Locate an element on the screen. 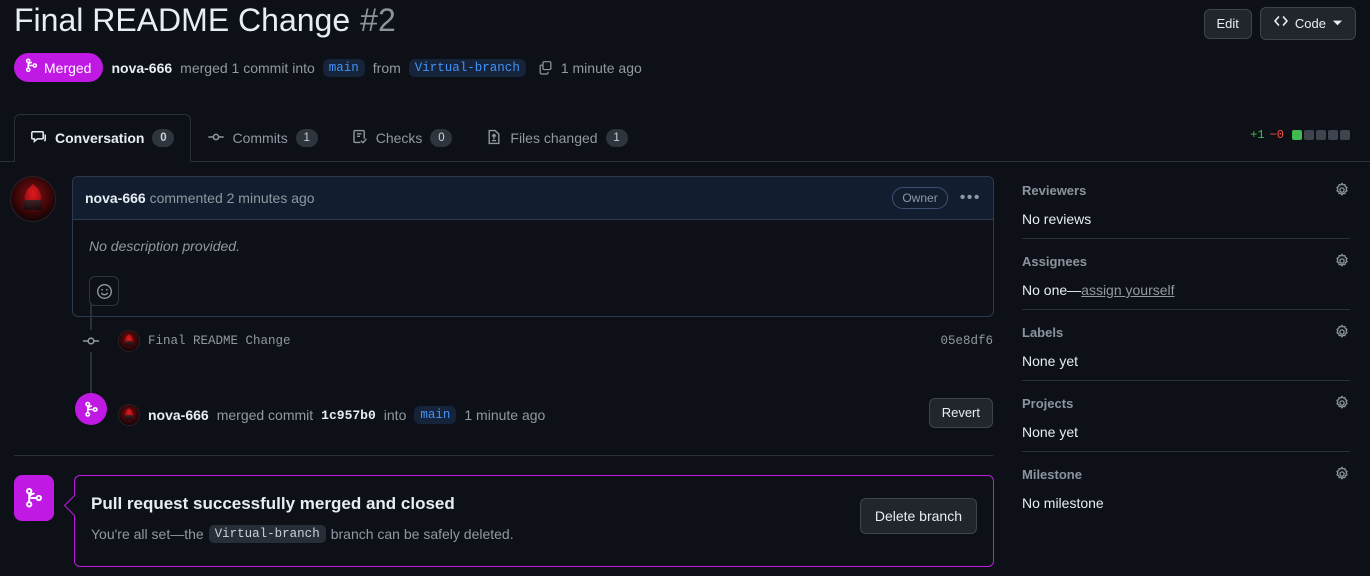  assign-yourself-link: assign yourself is located at coordinates (1127, 290).